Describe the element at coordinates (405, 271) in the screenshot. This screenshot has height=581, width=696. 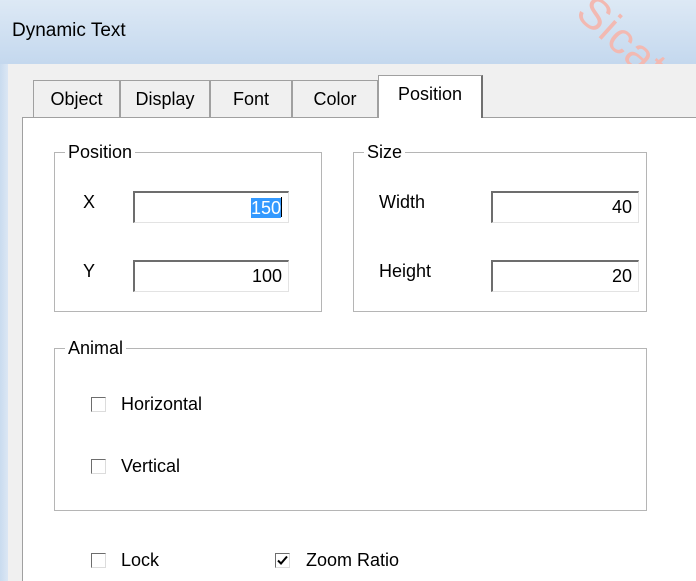
I see `height-label: Height` at that location.